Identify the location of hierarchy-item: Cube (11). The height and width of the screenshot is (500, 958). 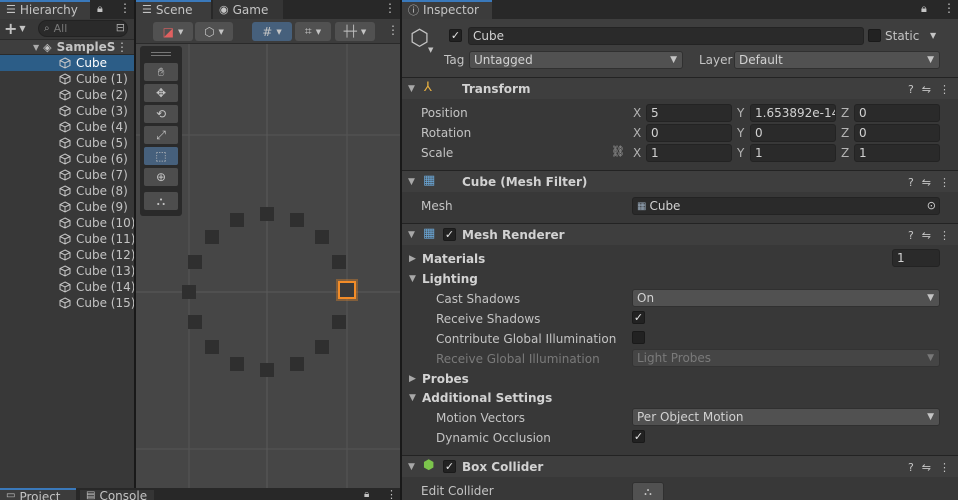
(67, 239).